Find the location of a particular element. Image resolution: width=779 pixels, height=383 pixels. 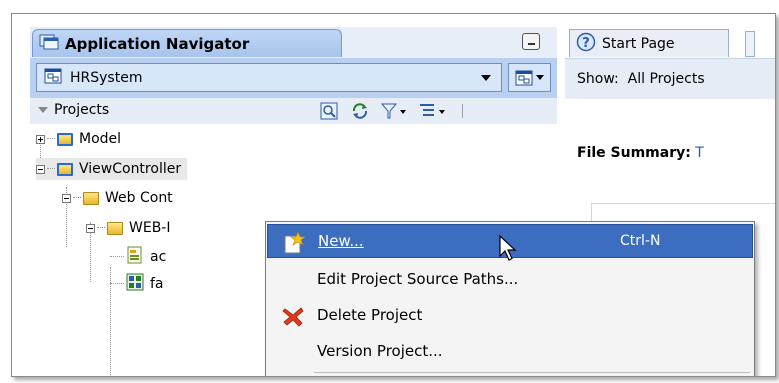

menu-shortcut: Ctrl-N is located at coordinates (640, 241).